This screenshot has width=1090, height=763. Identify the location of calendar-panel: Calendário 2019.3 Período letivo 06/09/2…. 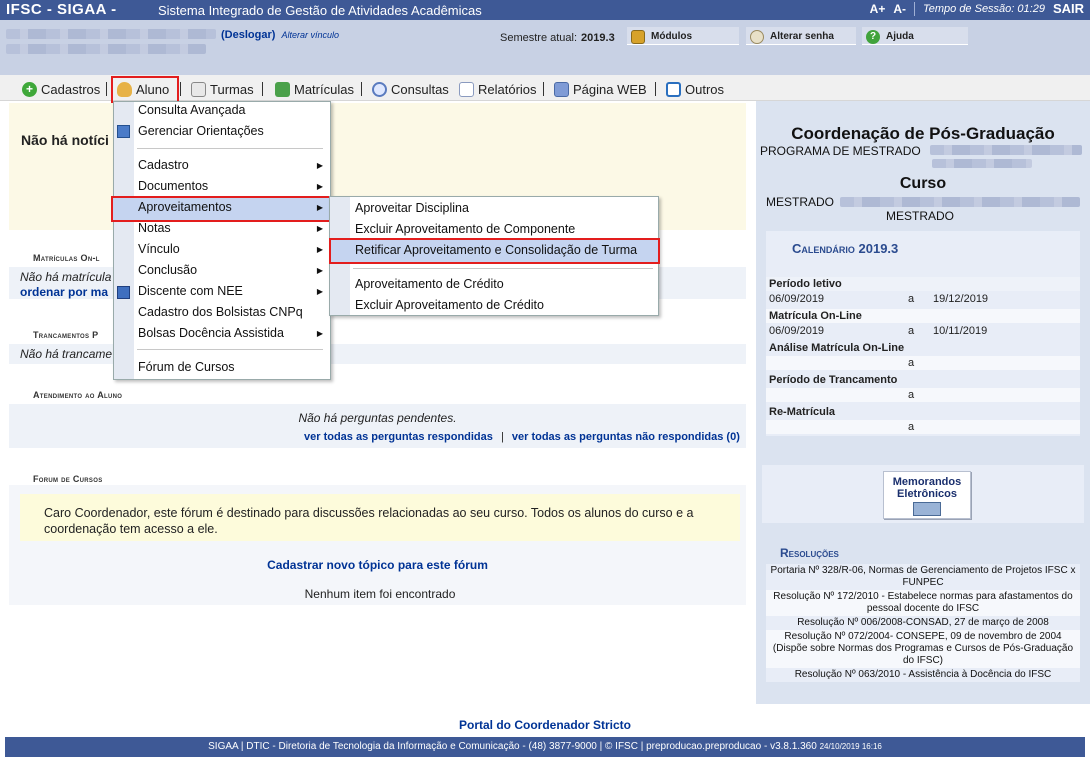
(923, 333).